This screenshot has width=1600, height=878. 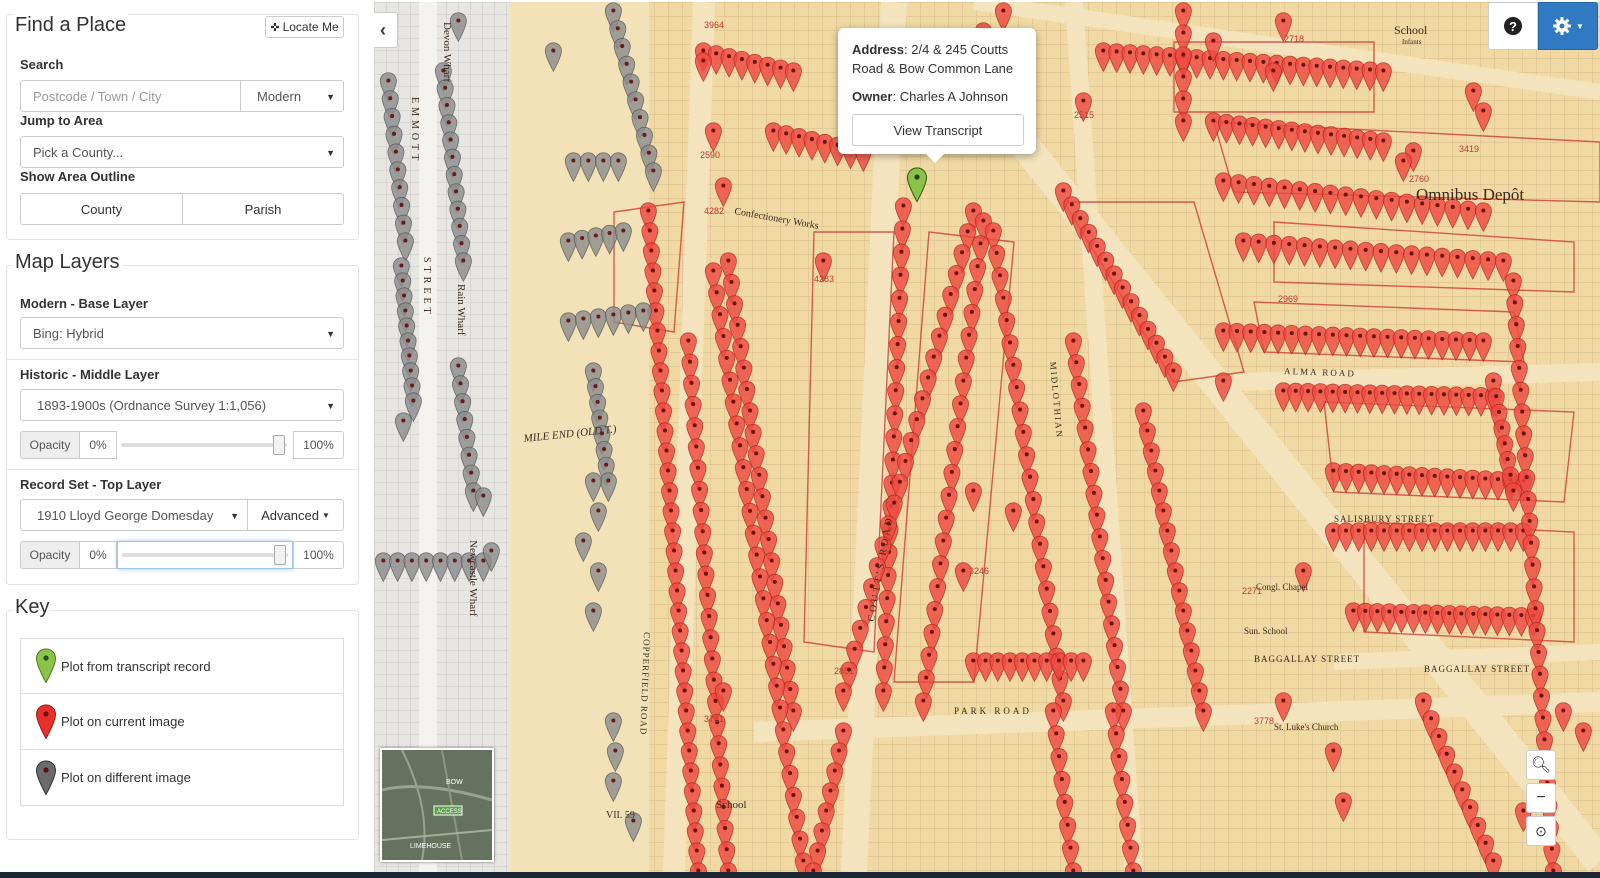 What do you see at coordinates (1282, 587) in the screenshot?
I see `map-label-chapel: Congl. Chapel` at bounding box center [1282, 587].